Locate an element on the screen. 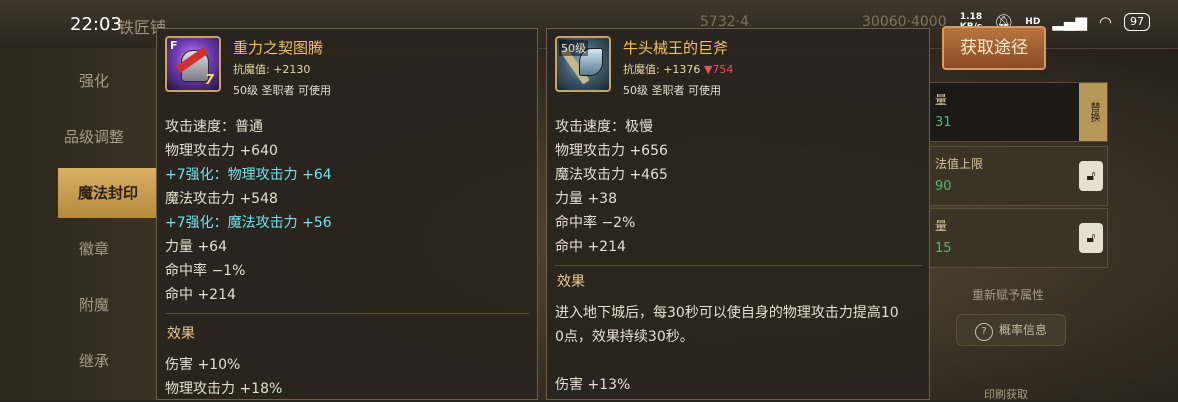 The image size is (1178, 402). item-power: 抗魔值: +1376 ▼754 is located at coordinates (678, 69).